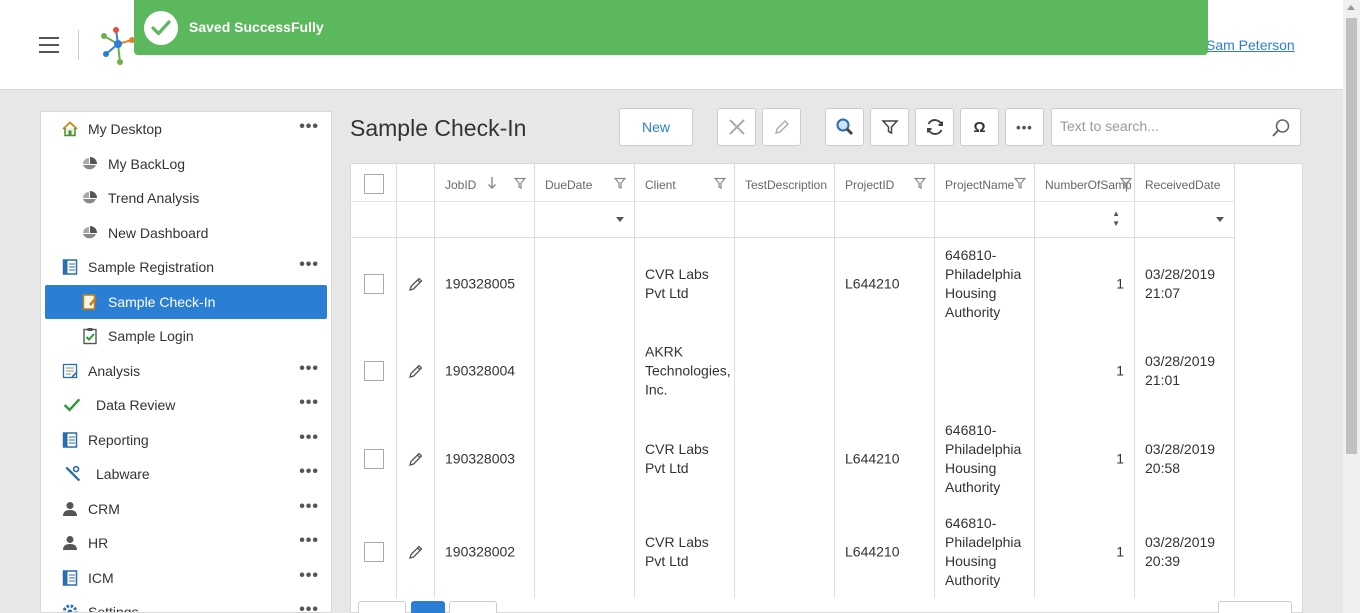 The image size is (1360, 613). Describe the element at coordinates (186, 474) in the screenshot. I see `sidebar-item-labware: Labware •••` at that location.